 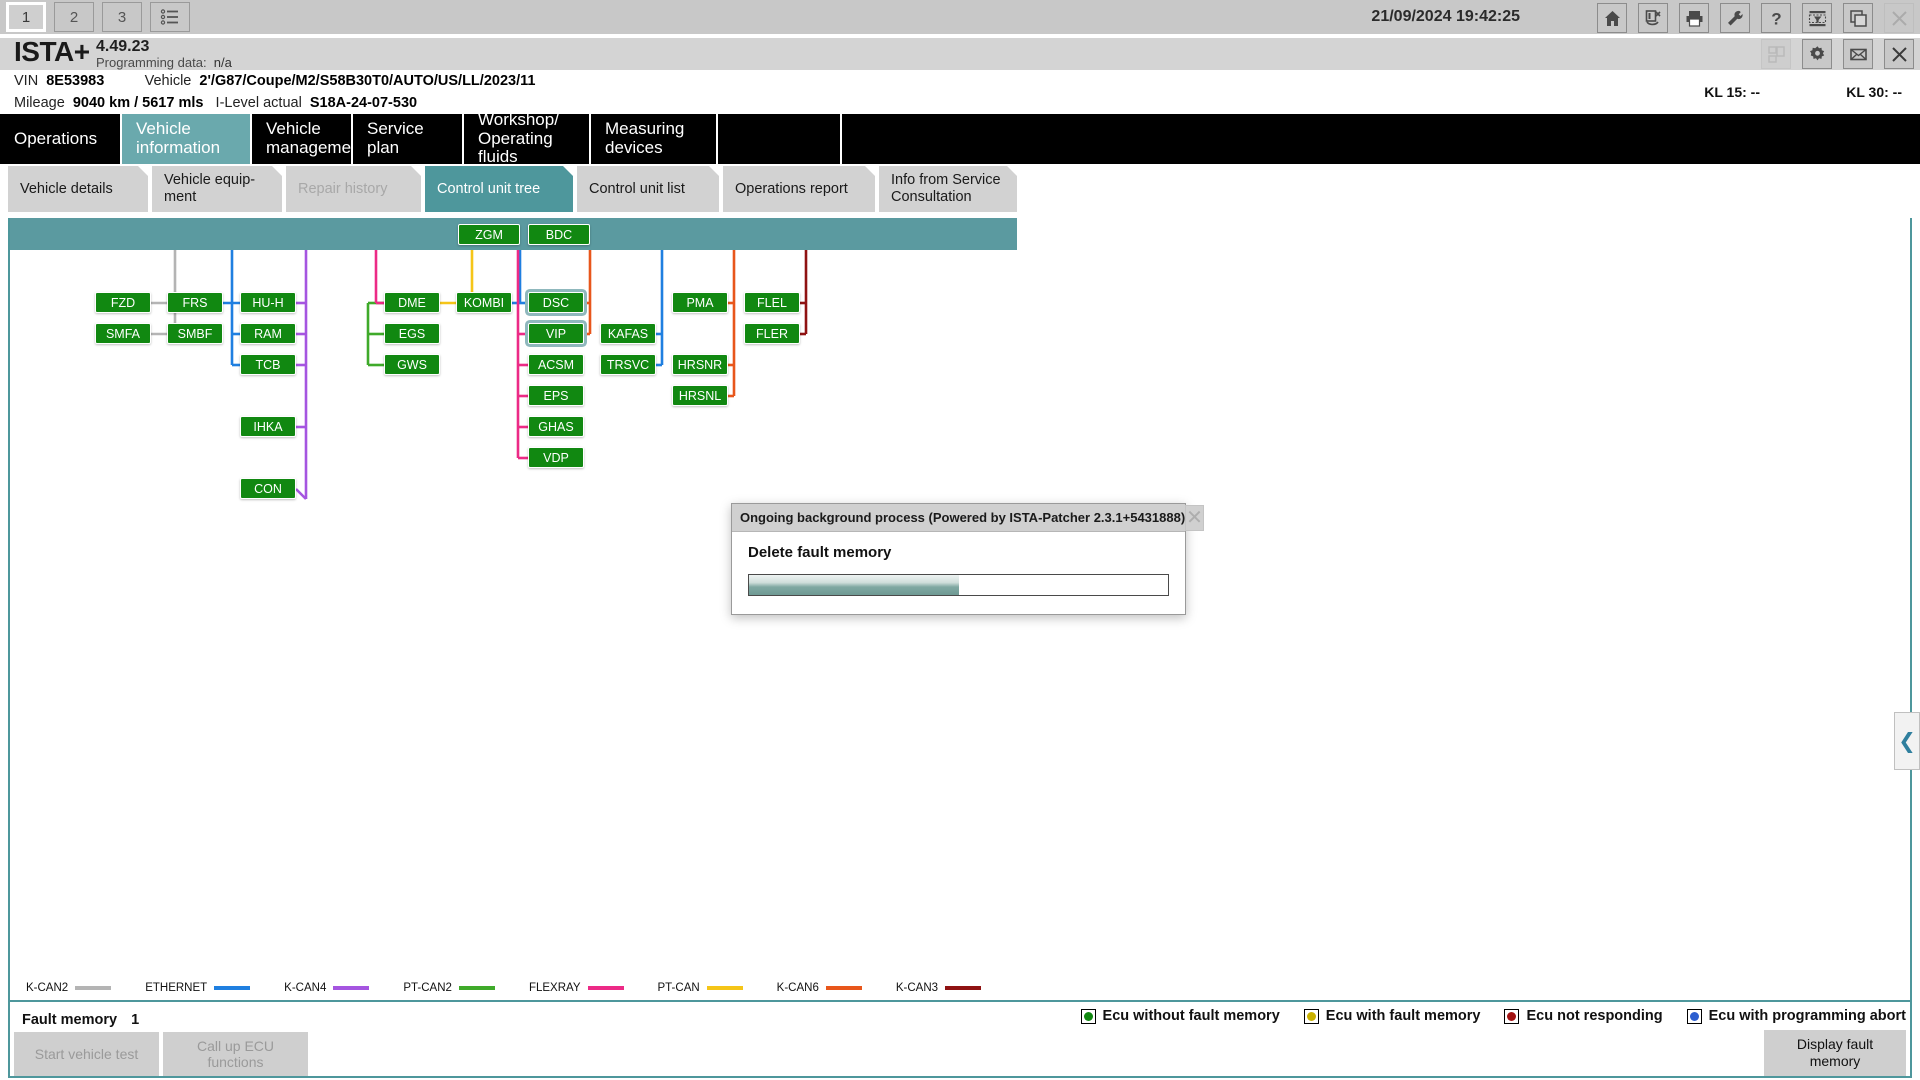 I want to click on status-legend-item: Ecu without fault memory, so click(x=1180, y=1016).